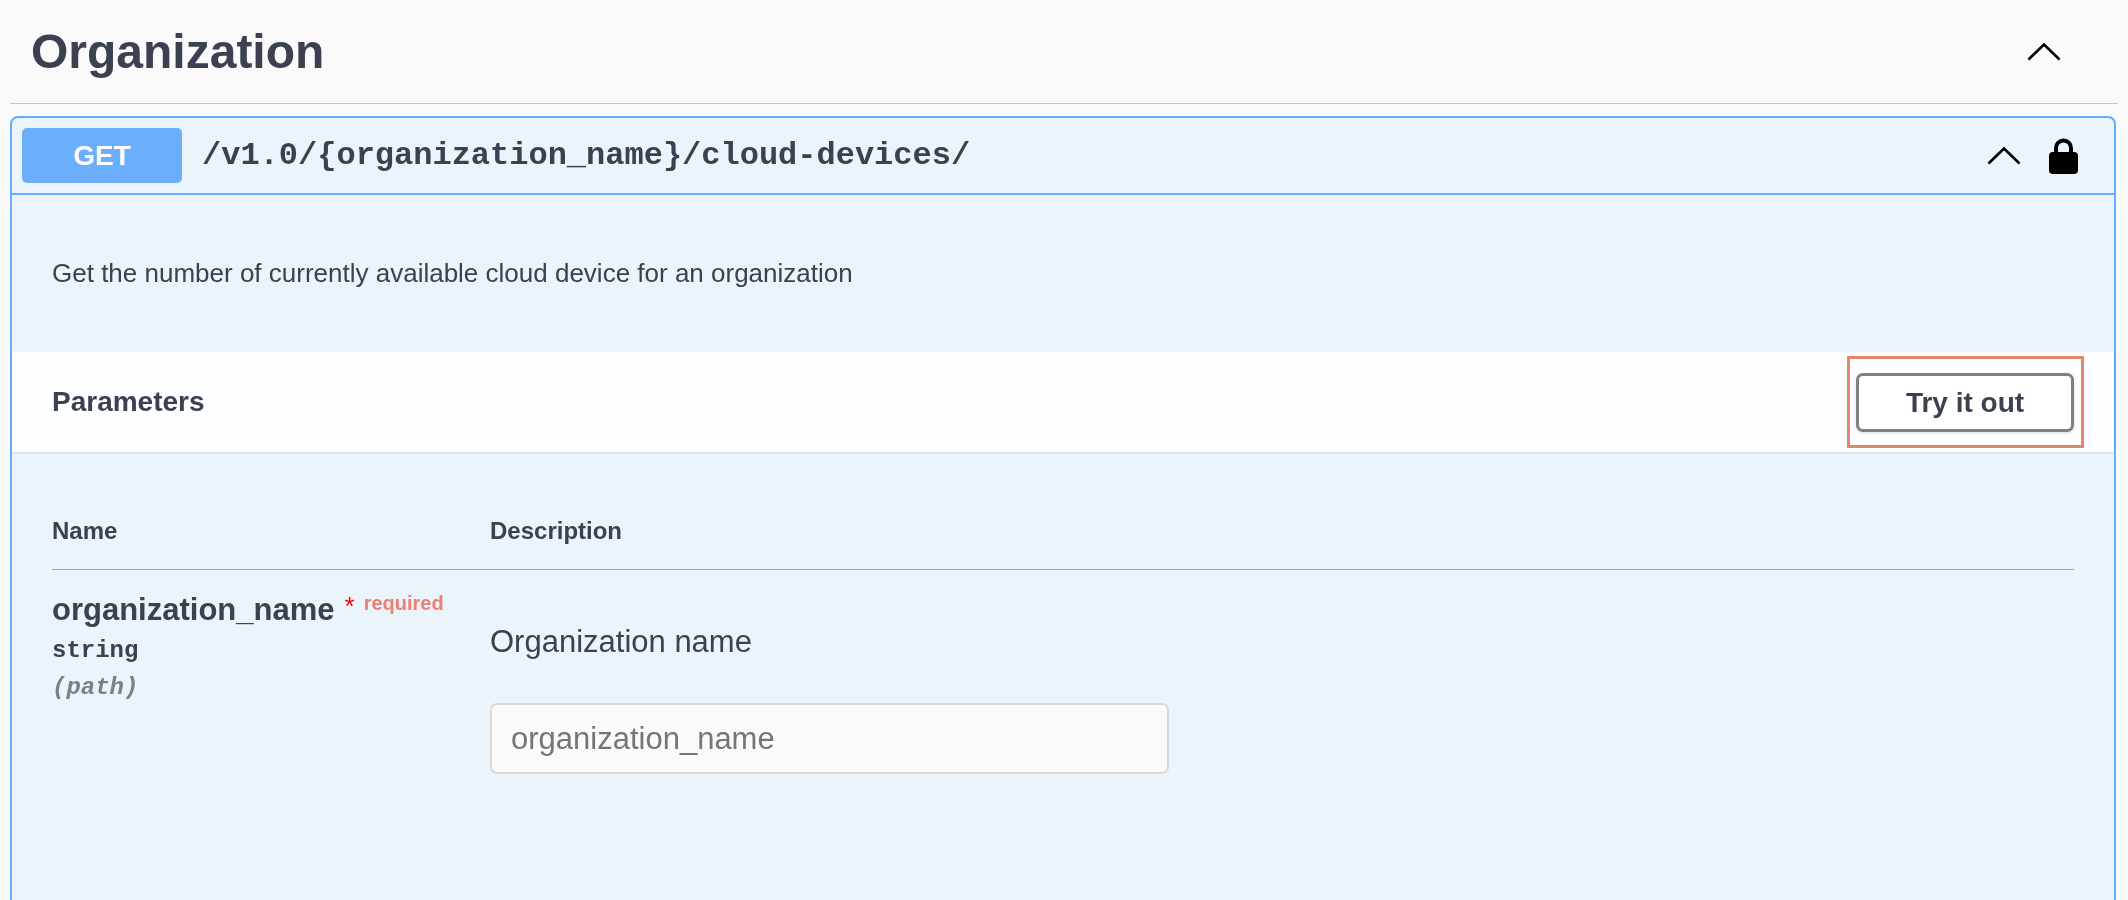 This screenshot has height=900, width=2128. What do you see at coordinates (452, 273) in the screenshot?
I see `operation-description: Get the number of currently available cloud device for an organization` at bounding box center [452, 273].